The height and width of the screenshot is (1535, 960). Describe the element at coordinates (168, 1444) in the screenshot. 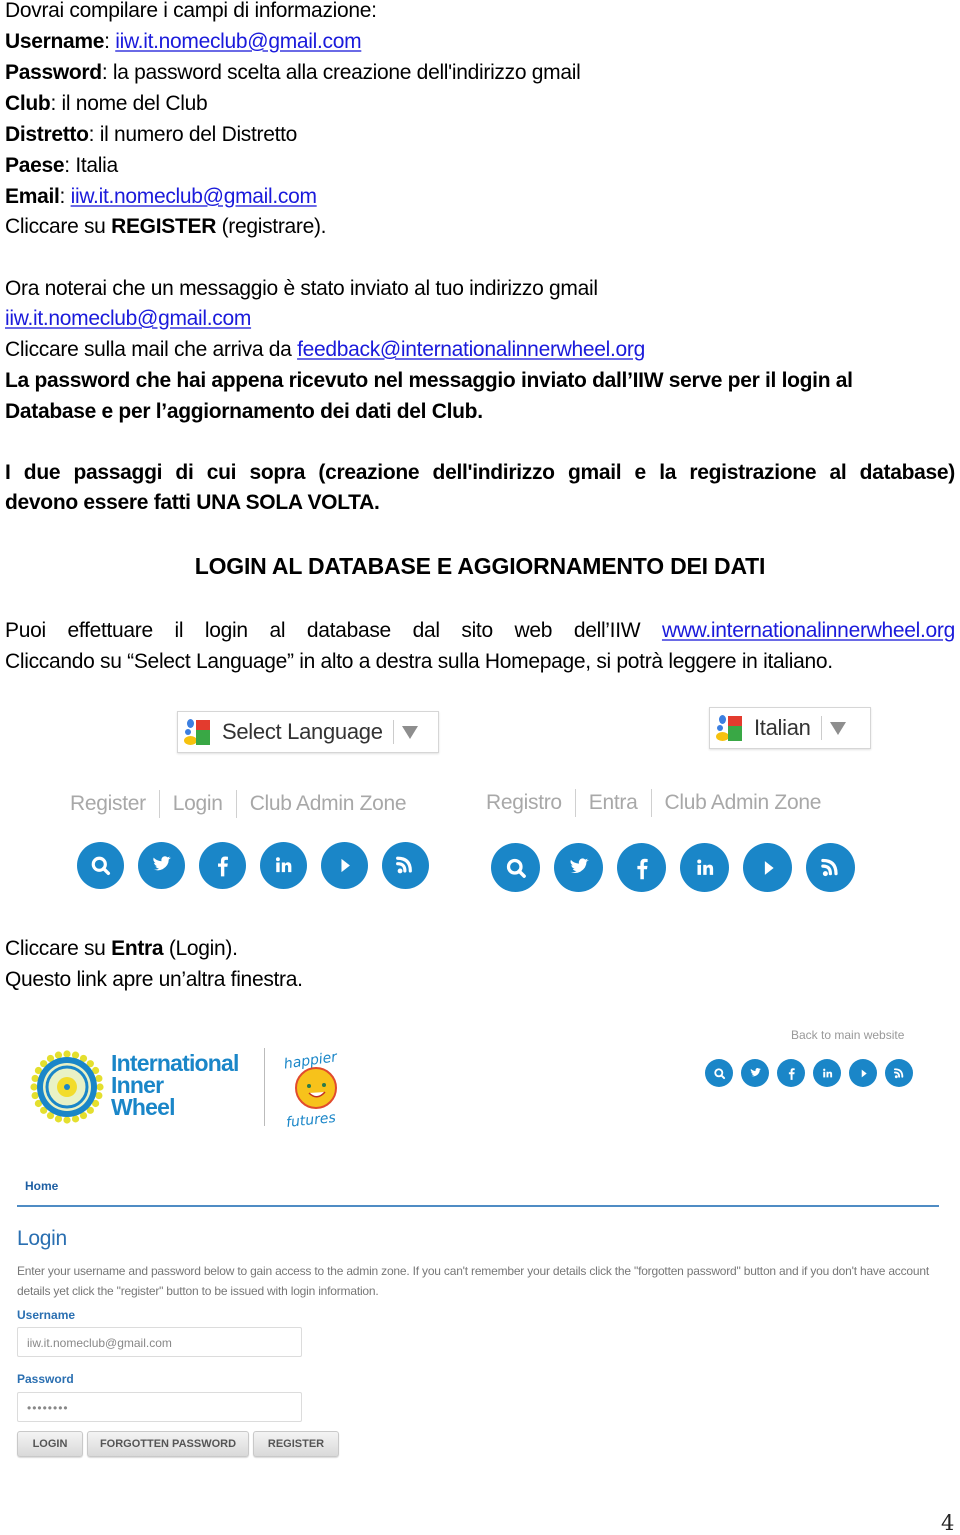

I see `forgotten-password-button: FORGOTTEN PASSWORD` at that location.